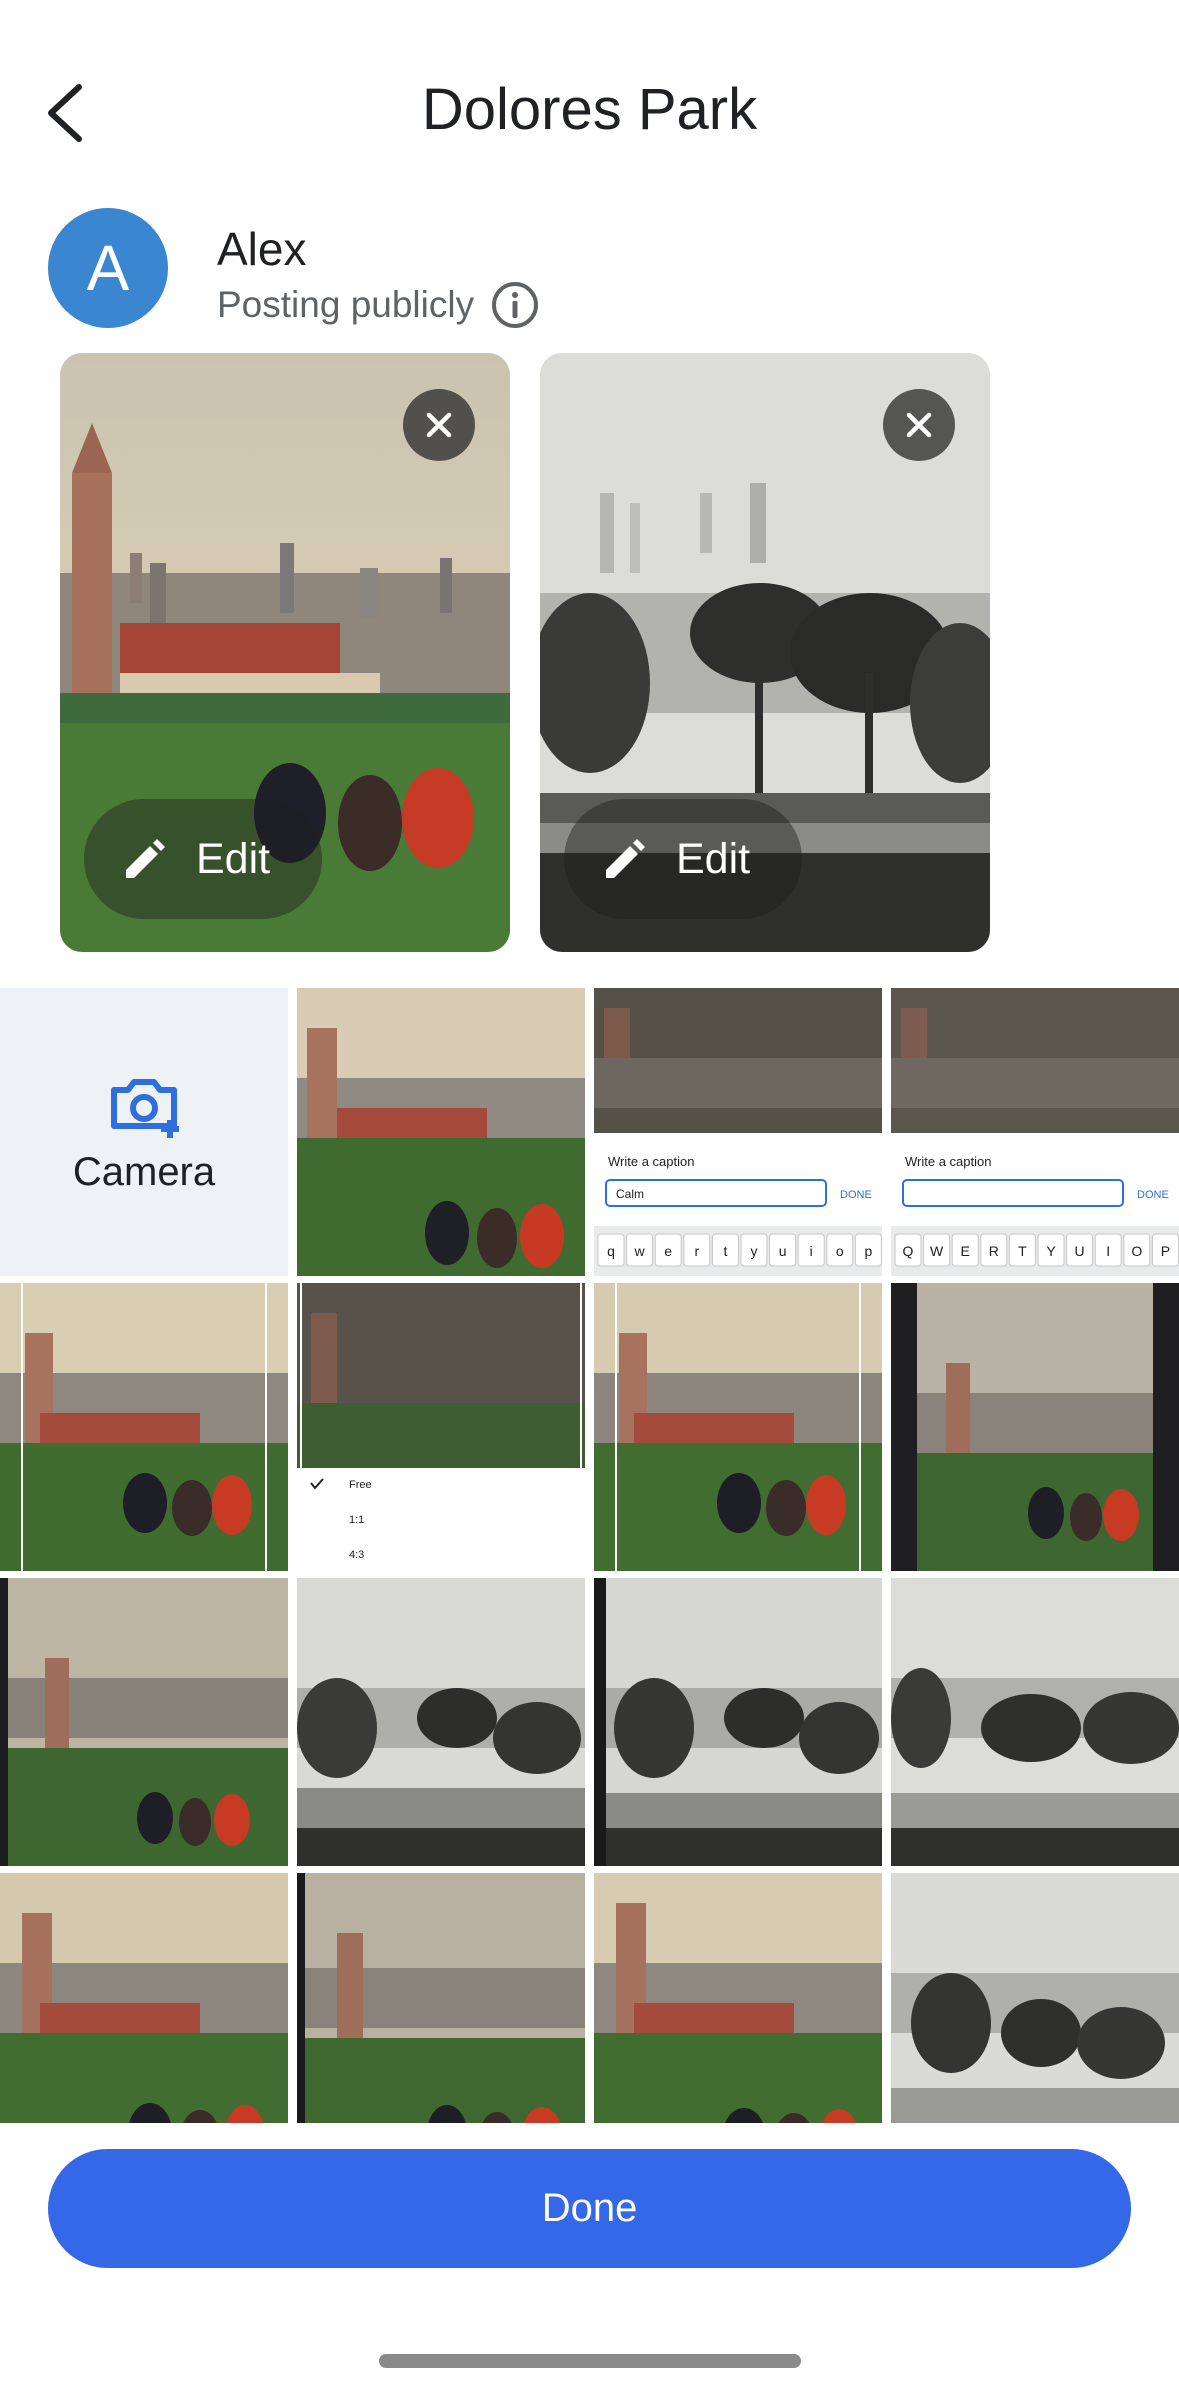 The height and width of the screenshot is (2396, 1179). What do you see at coordinates (994, 1251) in the screenshot?
I see `mini-key-label: R` at bounding box center [994, 1251].